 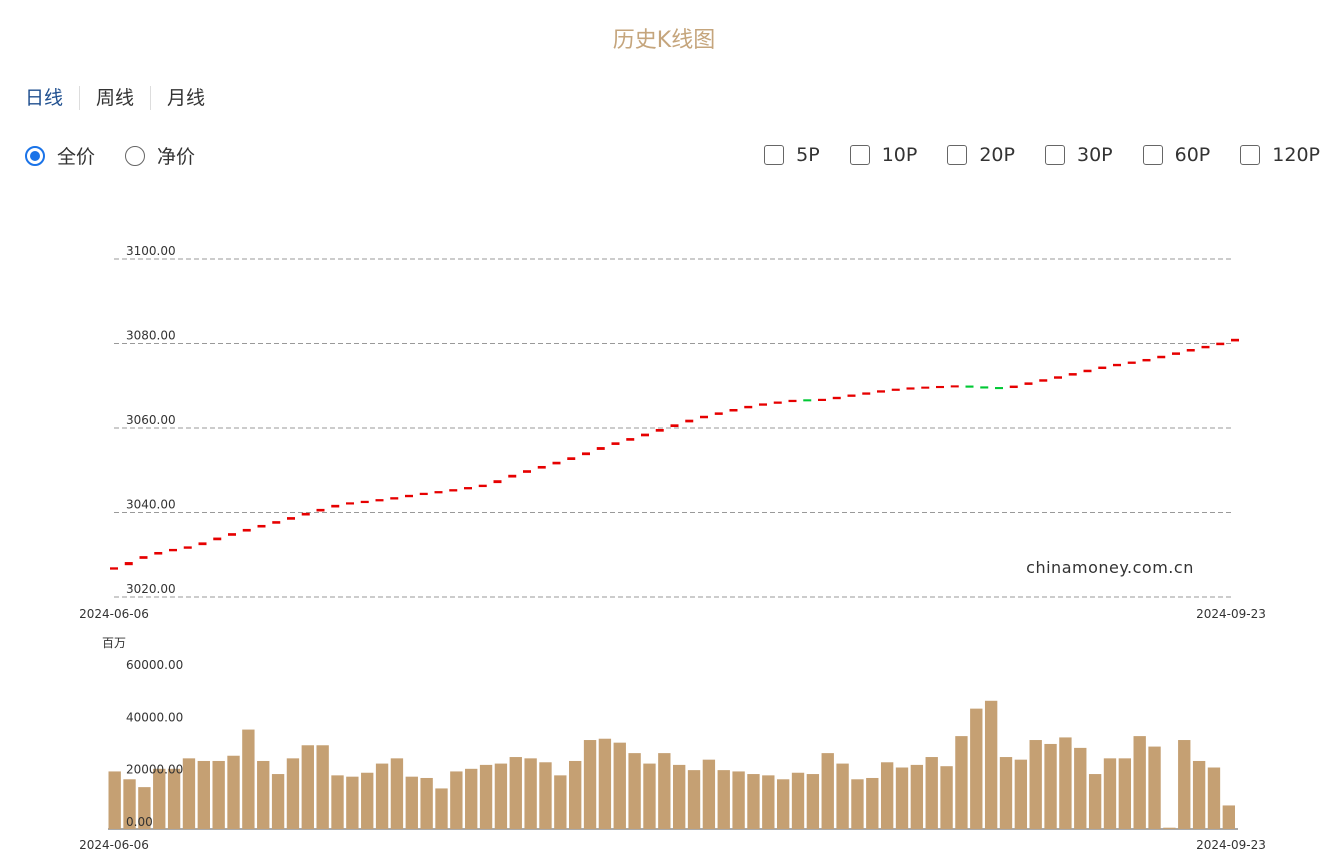 I want to click on volume-y-tick-label: 20000.00, so click(x=154, y=770).